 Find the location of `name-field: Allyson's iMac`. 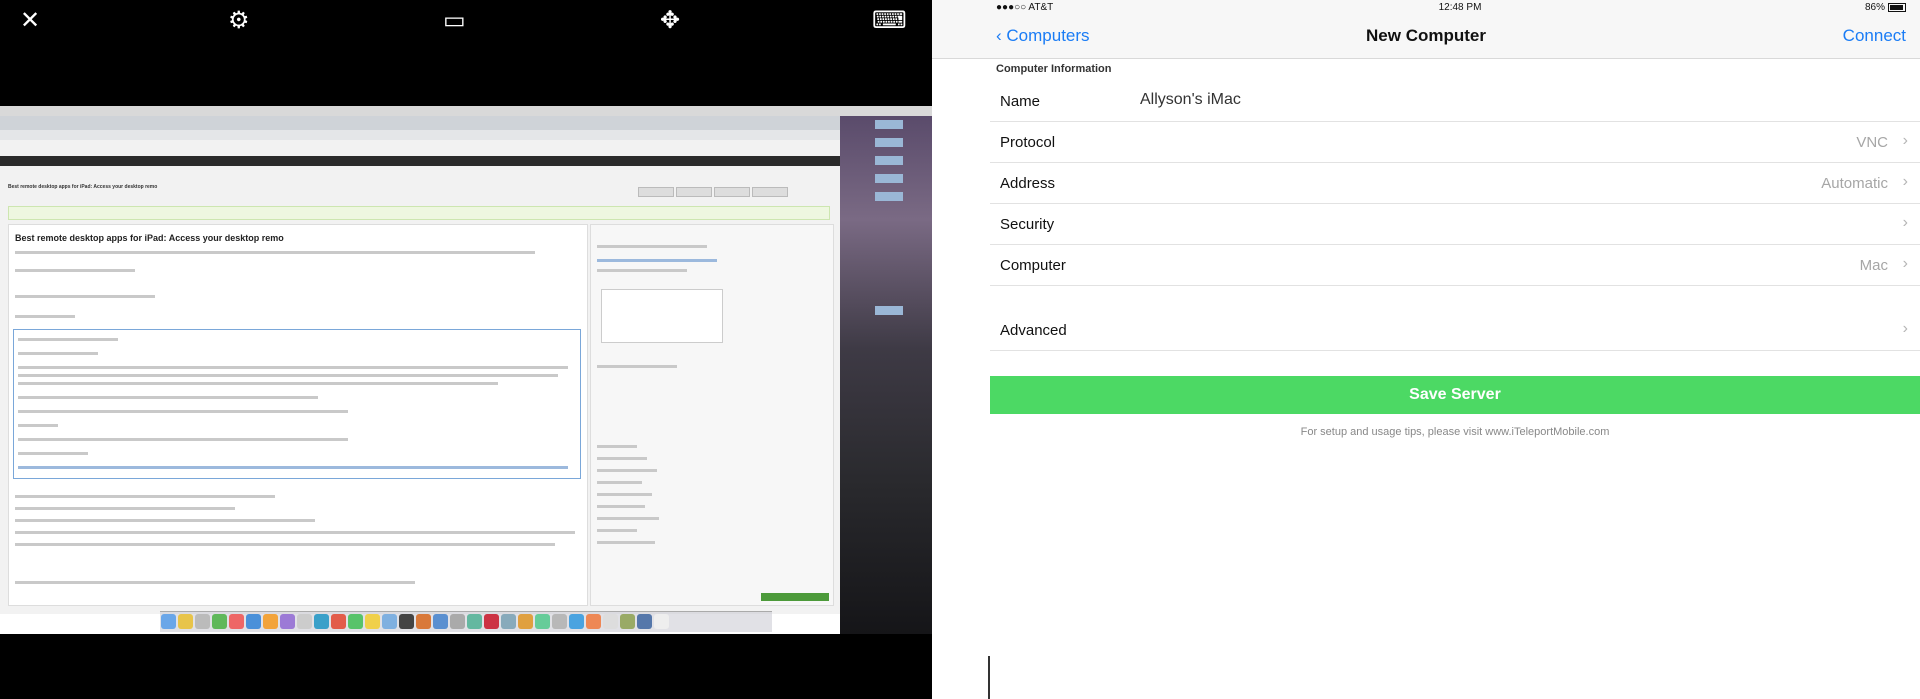

name-field: Allyson's iMac is located at coordinates (1190, 100).